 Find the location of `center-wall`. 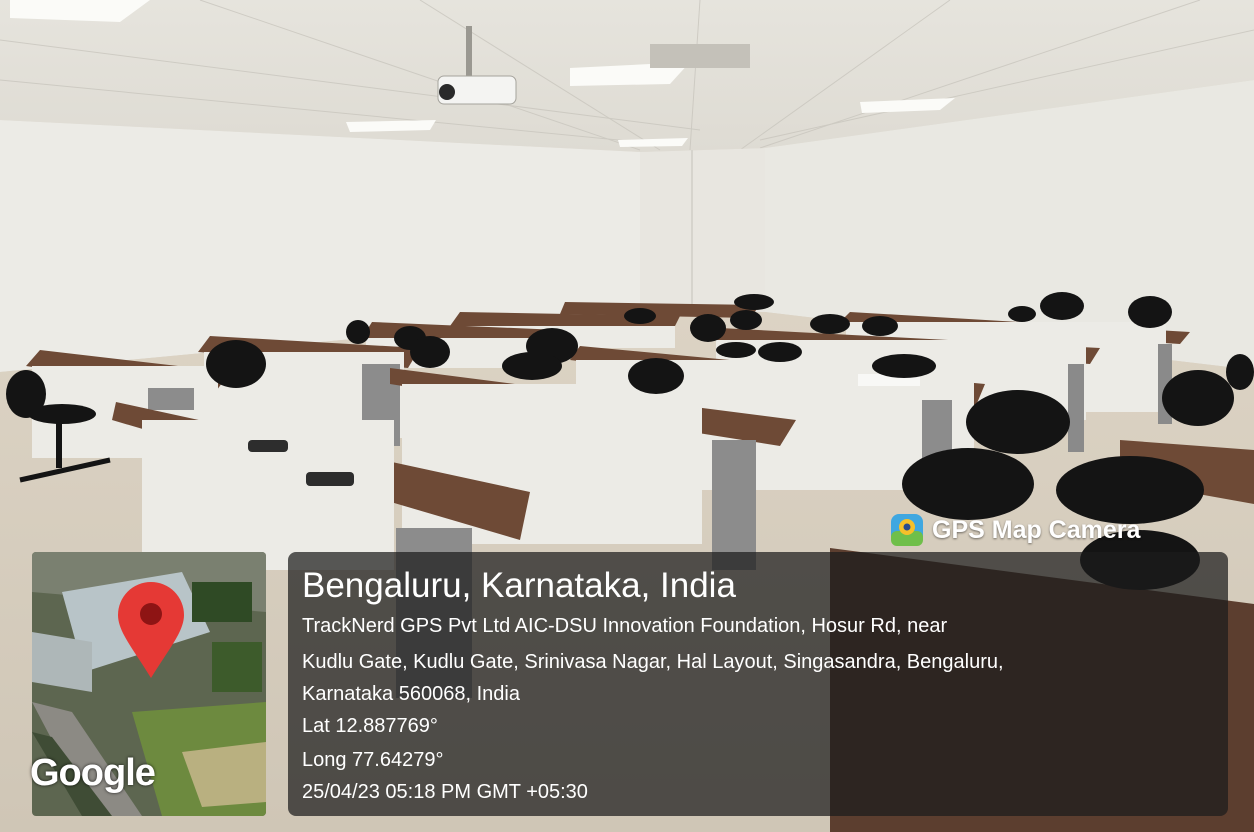

center-wall is located at coordinates (702, 230).